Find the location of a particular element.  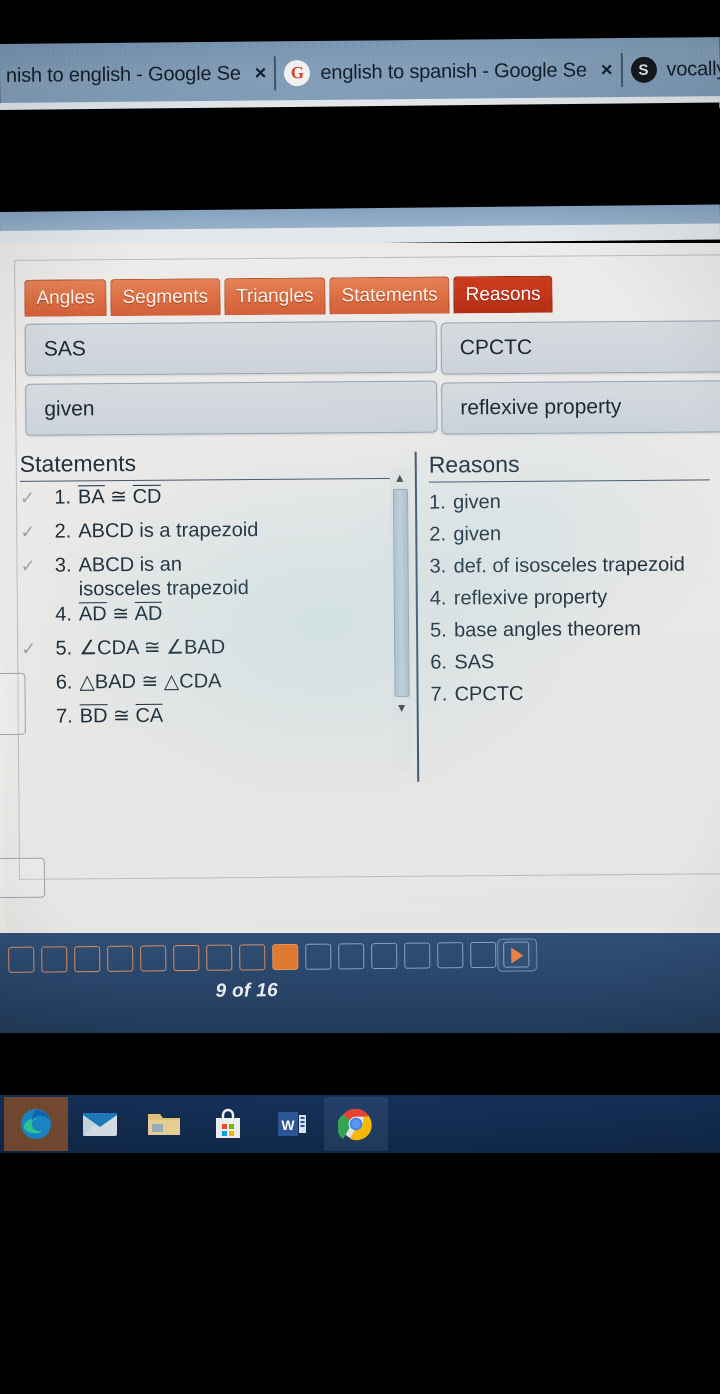

reason-text: base angles theorem is located at coordinates (547, 629).